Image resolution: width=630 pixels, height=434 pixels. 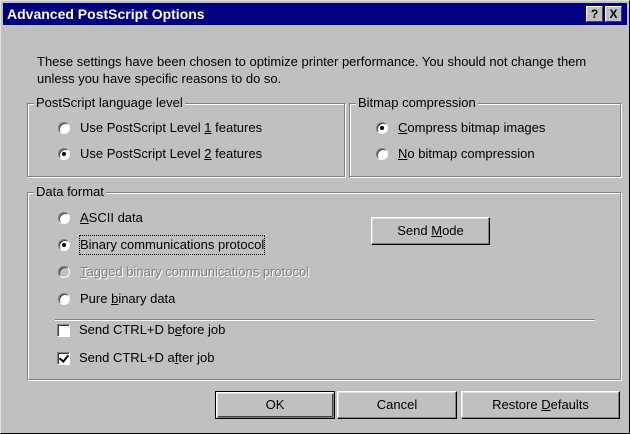 I want to click on ascii-data-label: ASCII data, so click(x=111, y=217).